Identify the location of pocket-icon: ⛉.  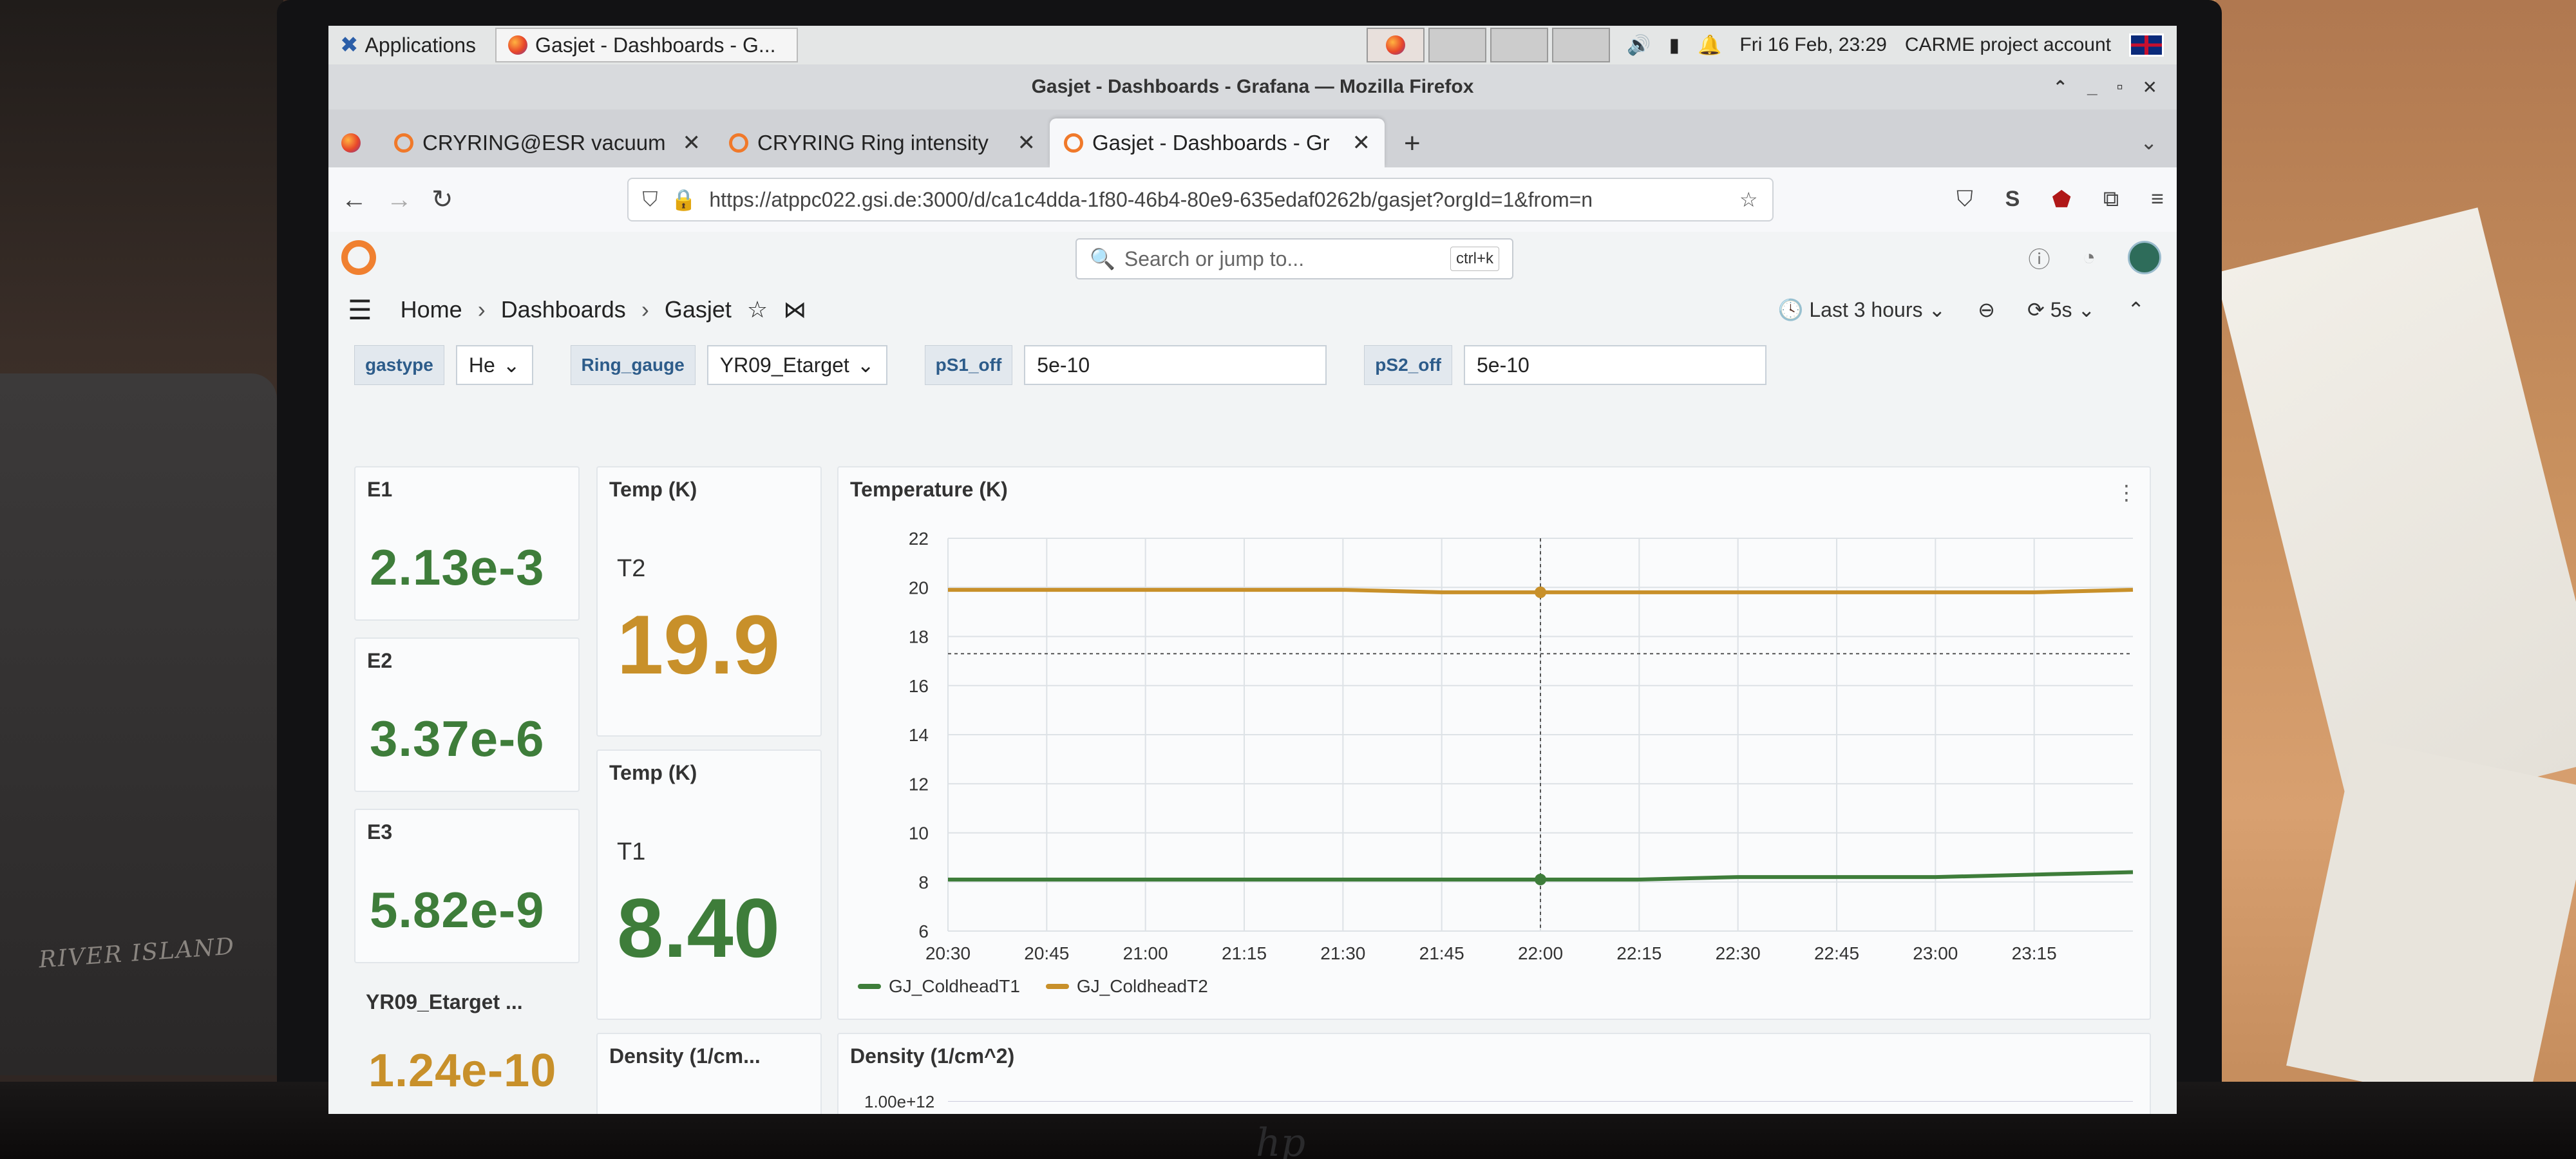
(1964, 199).